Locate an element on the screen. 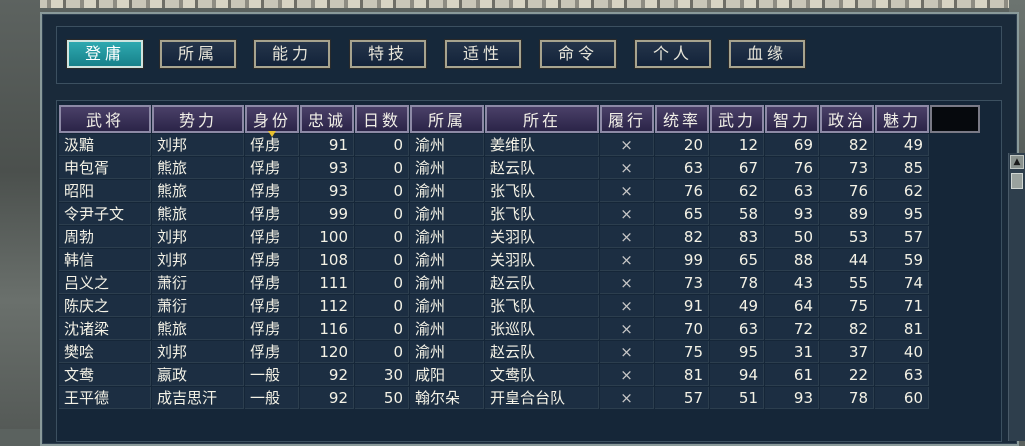 The image size is (1025, 446). cell-政治: 73 is located at coordinates (847, 168).